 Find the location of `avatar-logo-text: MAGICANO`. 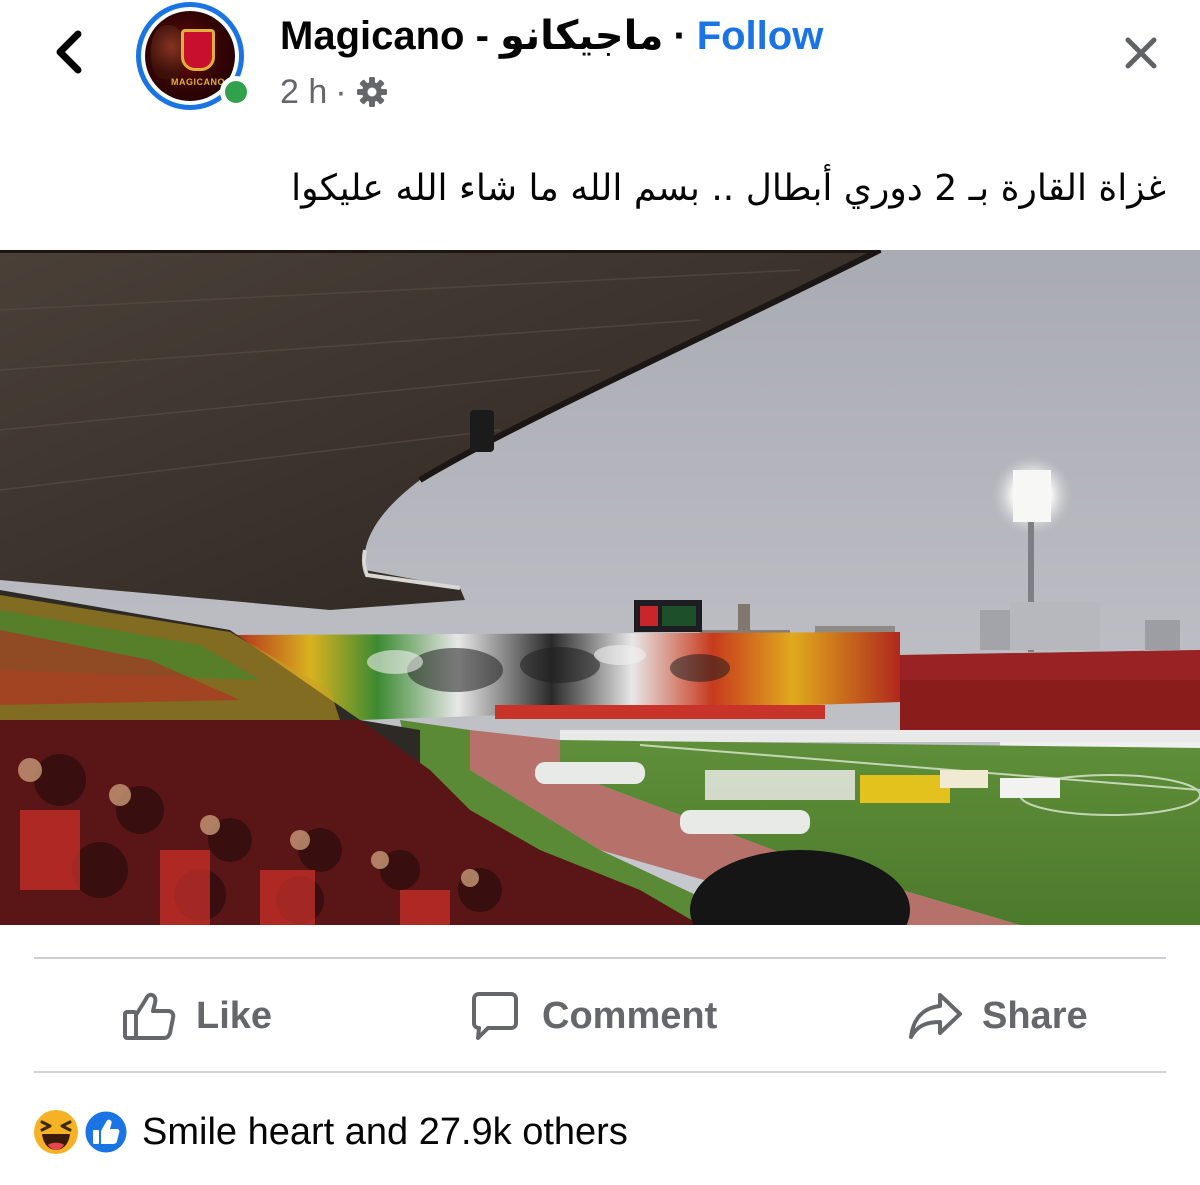

avatar-logo-text: MAGICANO is located at coordinates (198, 82).